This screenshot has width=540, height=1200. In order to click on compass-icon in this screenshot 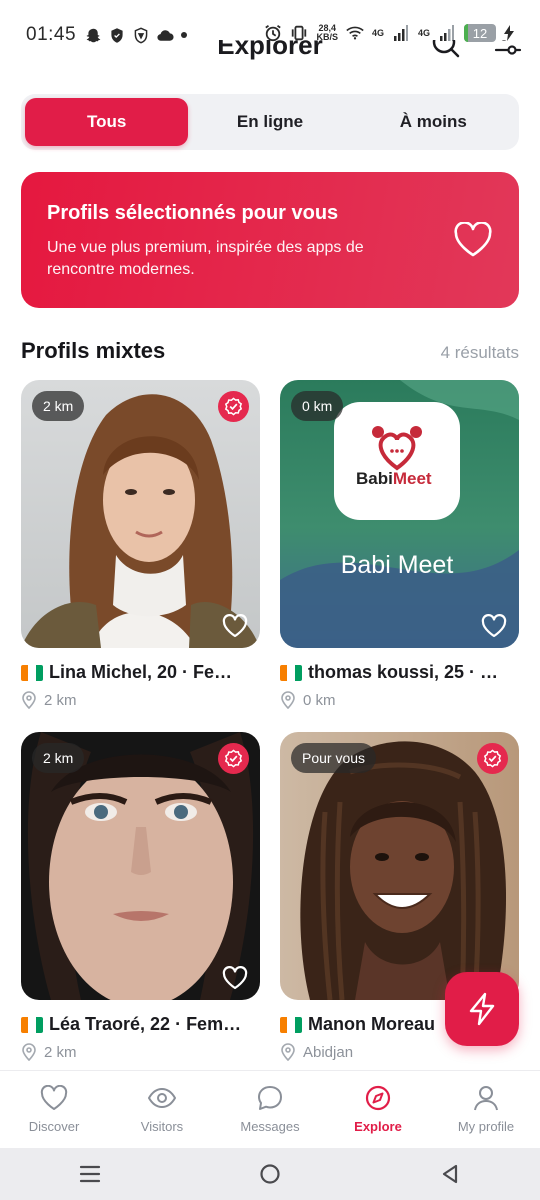, I will do `click(378, 1098)`.